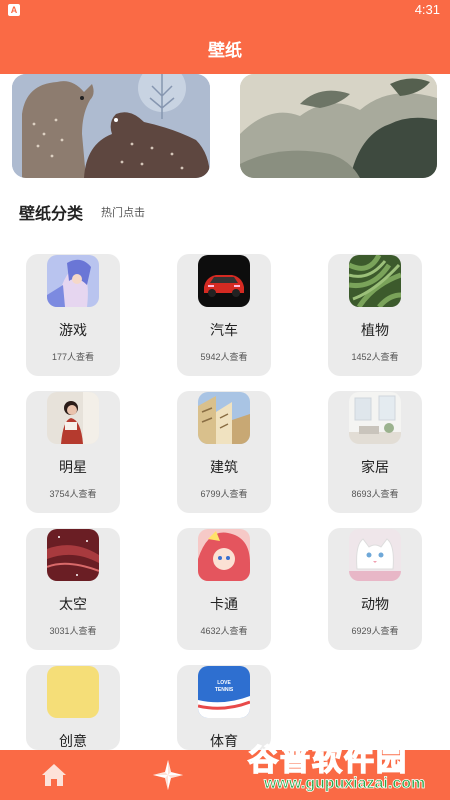 This screenshot has height=800, width=450. Describe the element at coordinates (375, 631) in the screenshot. I see `category-views: 6929人查看` at that location.